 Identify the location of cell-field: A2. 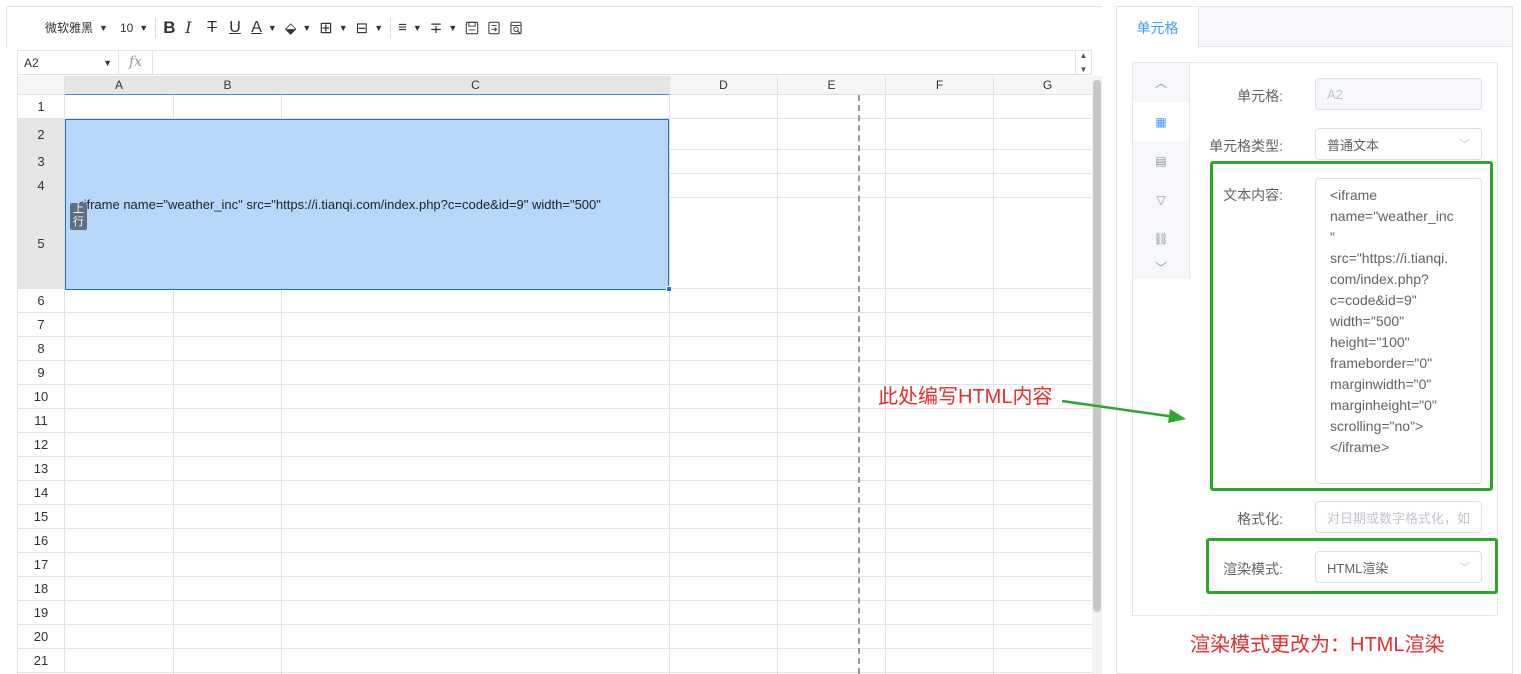
(1398, 94).